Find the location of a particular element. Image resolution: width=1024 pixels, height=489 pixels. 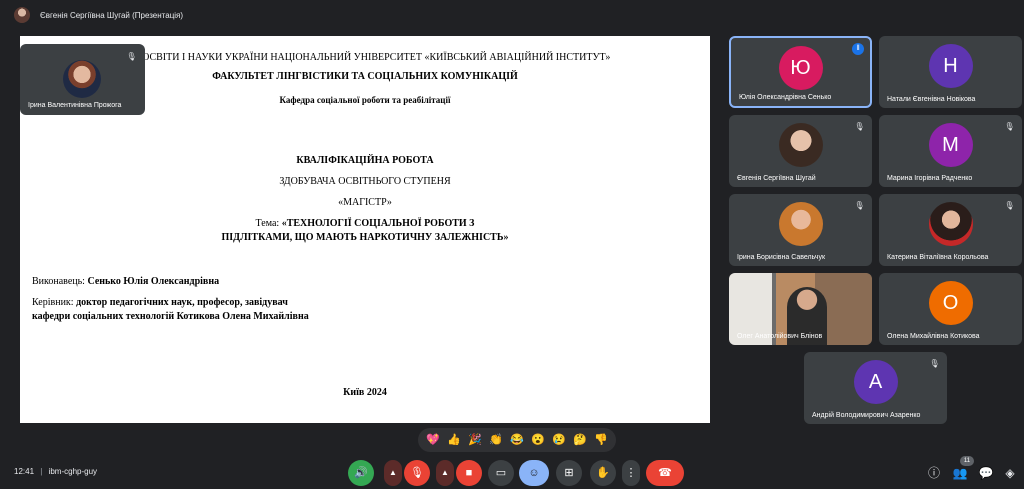

reaction-heart-icon: 💖 is located at coordinates (433, 440).